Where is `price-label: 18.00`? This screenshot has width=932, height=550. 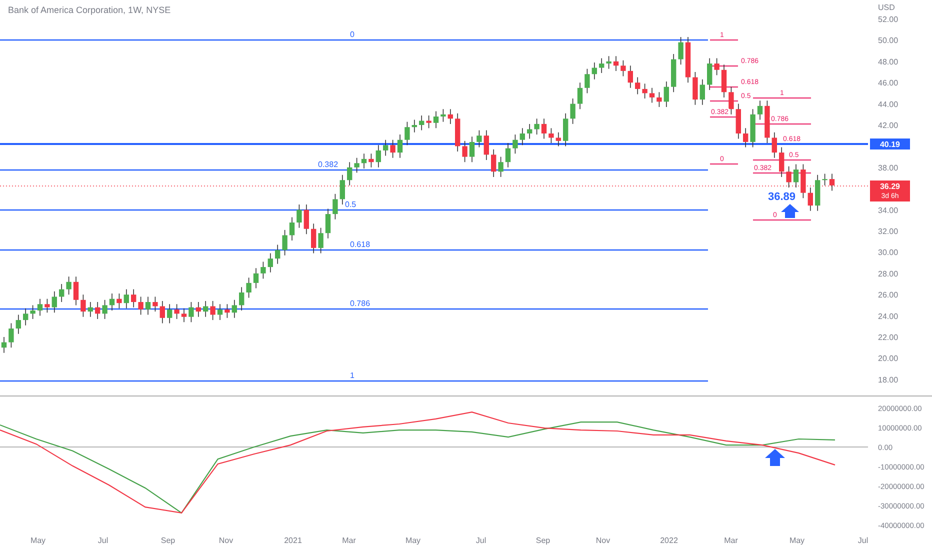 price-label: 18.00 is located at coordinates (888, 379).